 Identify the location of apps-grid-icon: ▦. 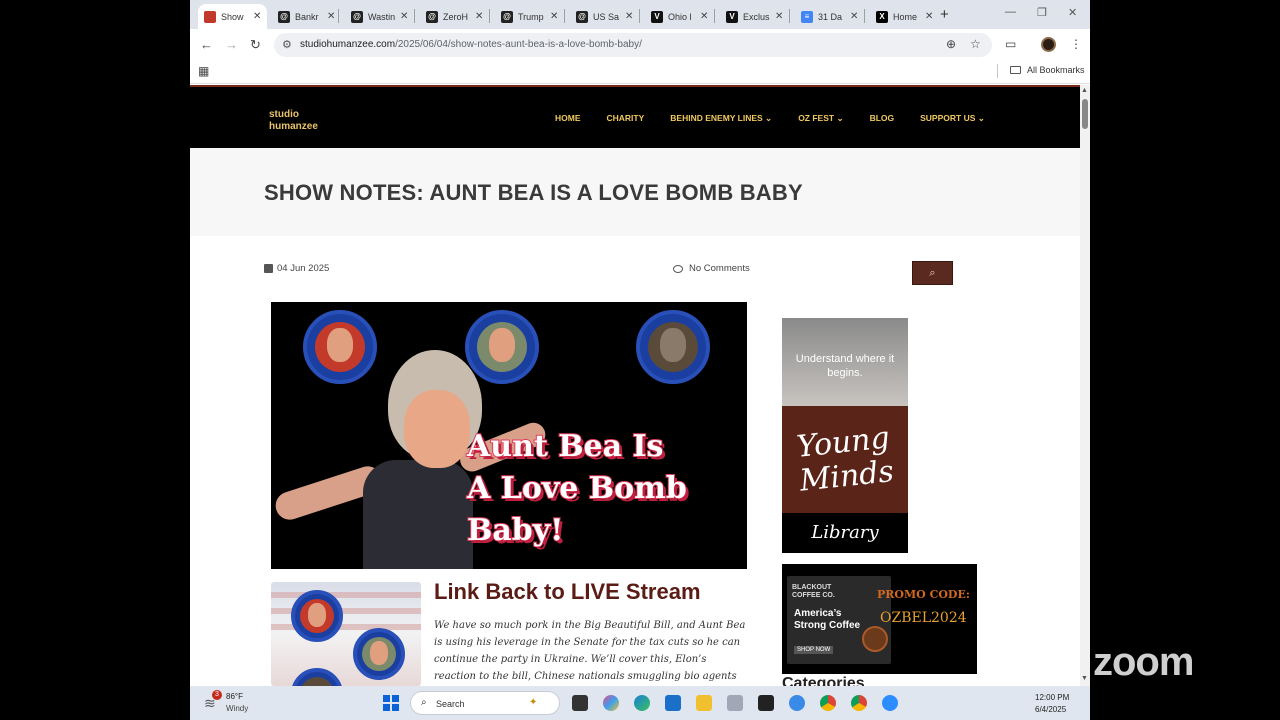
(203, 71).